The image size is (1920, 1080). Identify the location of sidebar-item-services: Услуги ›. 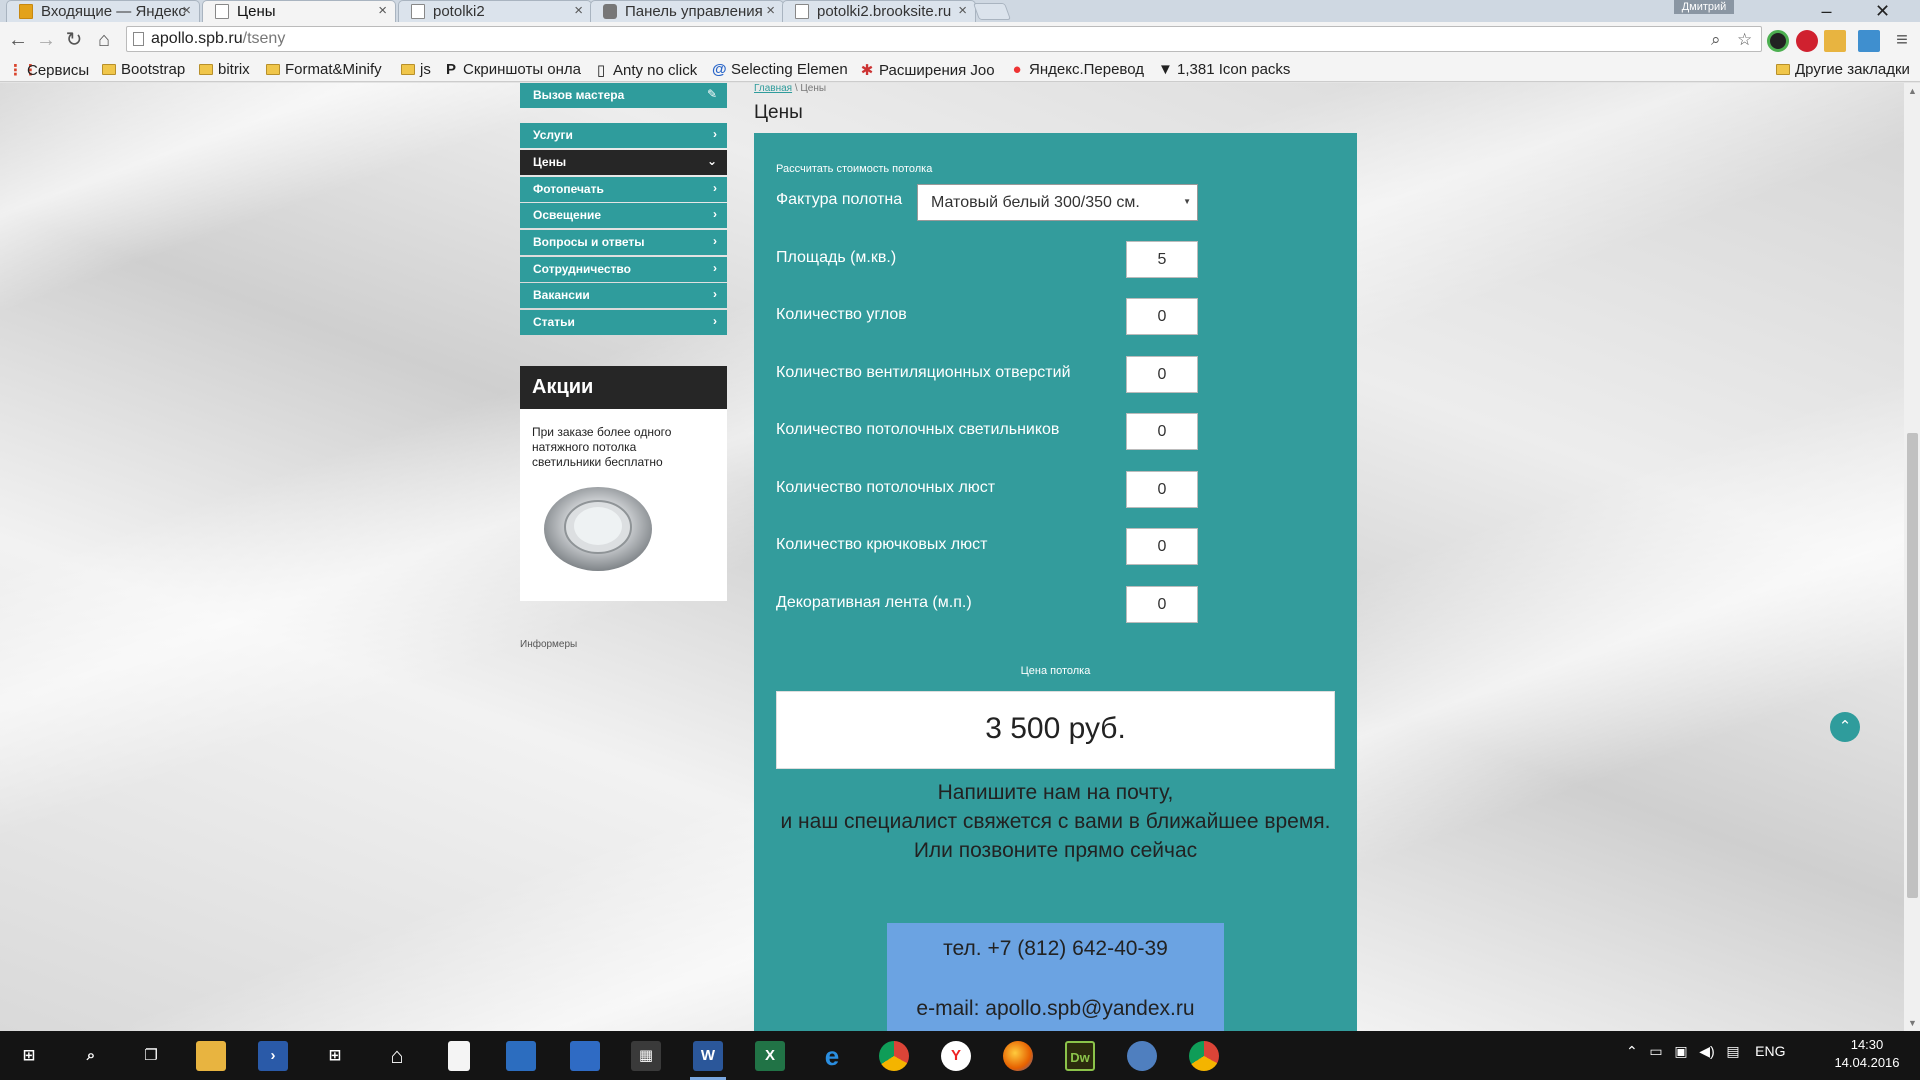
(623, 135).